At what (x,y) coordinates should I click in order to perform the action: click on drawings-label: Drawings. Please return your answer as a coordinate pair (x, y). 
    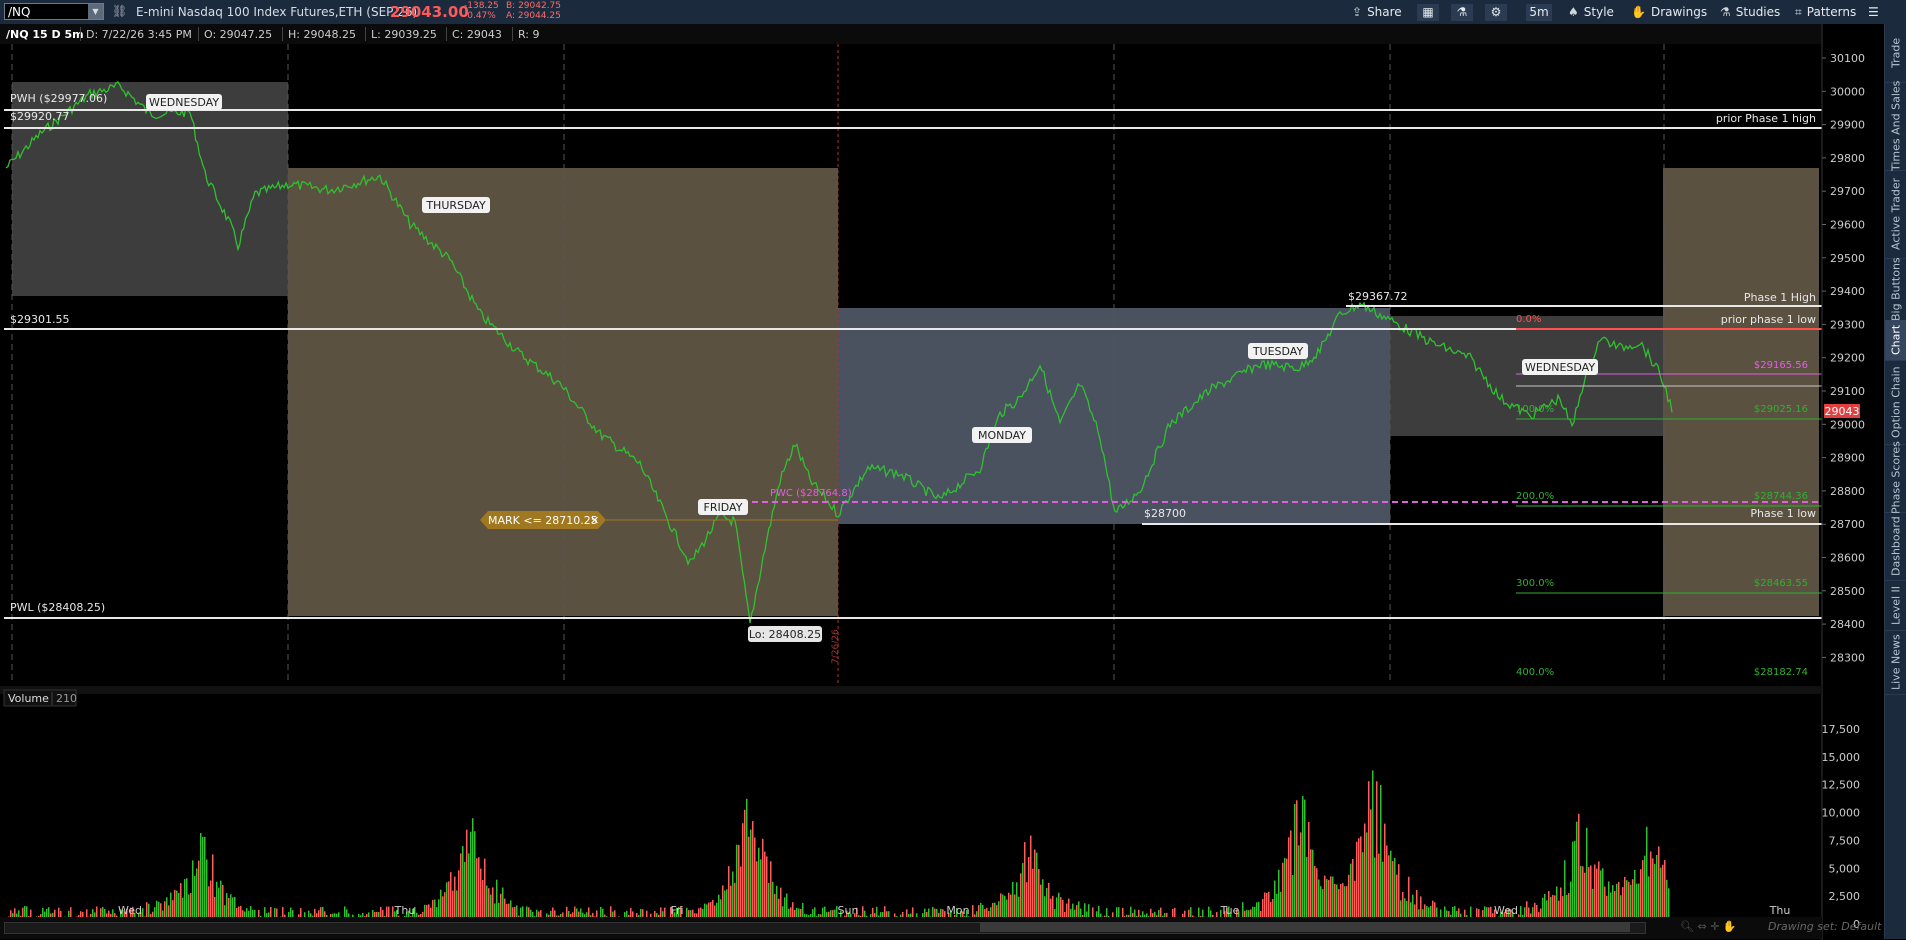
    Looking at the image, I should click on (1679, 12).